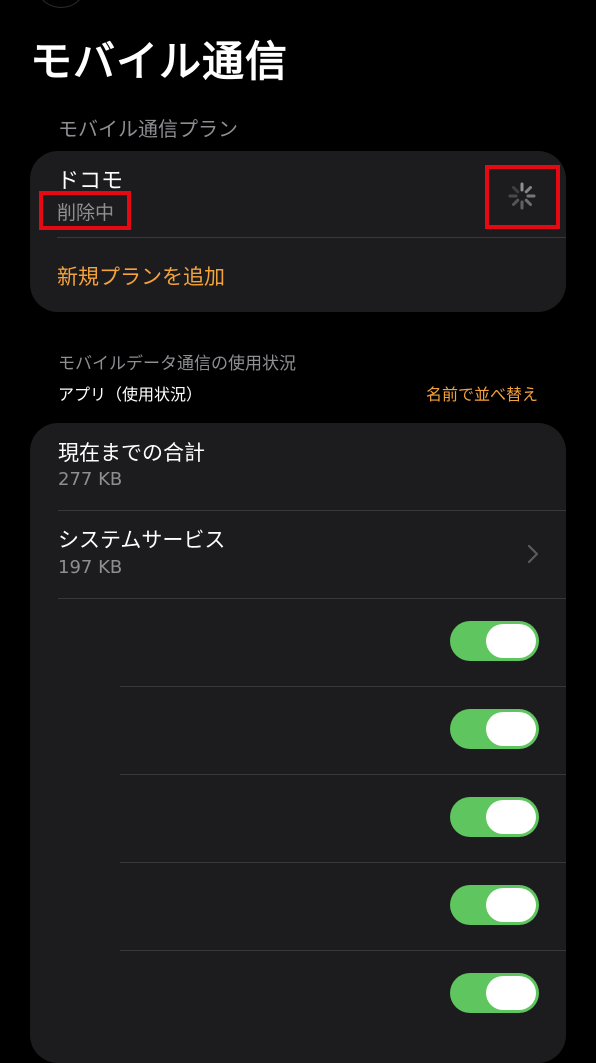  Describe the element at coordinates (159, 61) in the screenshot. I see `page-title: モバイル通信` at that location.